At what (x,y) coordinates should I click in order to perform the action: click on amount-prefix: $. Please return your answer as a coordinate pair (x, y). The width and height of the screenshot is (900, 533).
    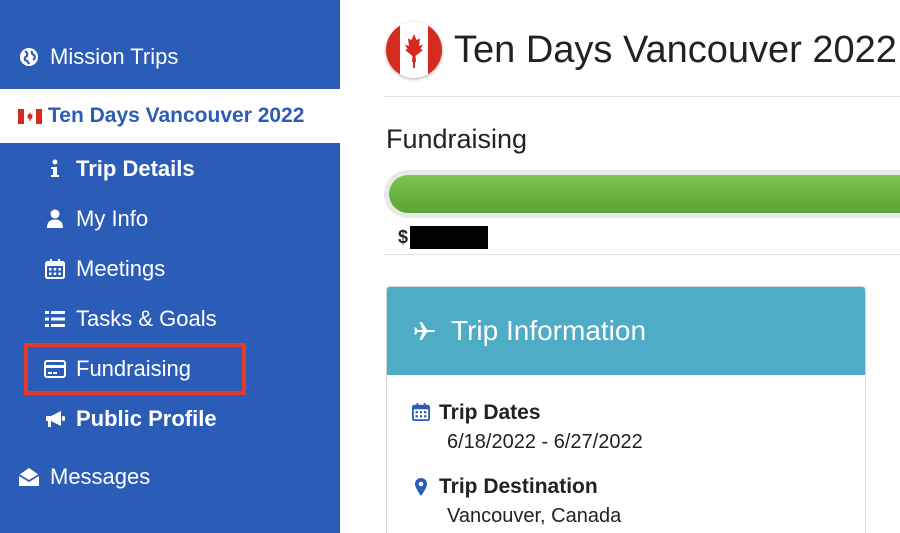
    Looking at the image, I should click on (403, 237).